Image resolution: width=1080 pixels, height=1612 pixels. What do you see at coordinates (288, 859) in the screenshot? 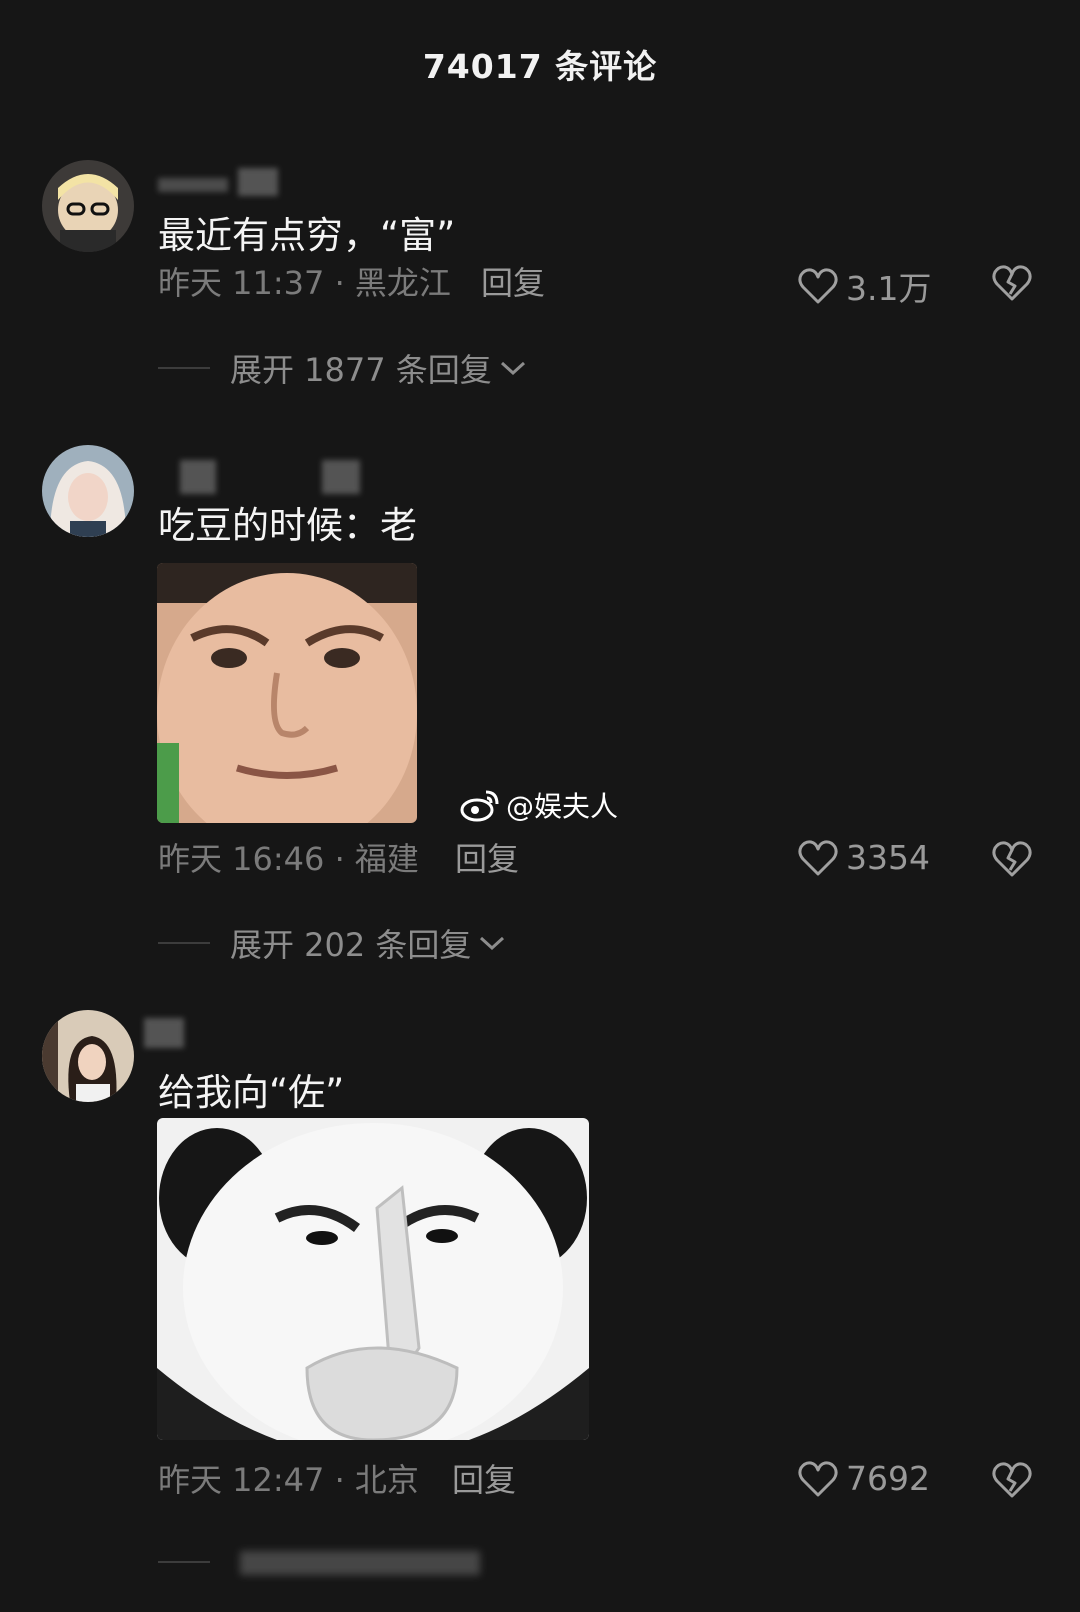
I see `comment-time-location: 昨天 16:46 · 福建` at bounding box center [288, 859].